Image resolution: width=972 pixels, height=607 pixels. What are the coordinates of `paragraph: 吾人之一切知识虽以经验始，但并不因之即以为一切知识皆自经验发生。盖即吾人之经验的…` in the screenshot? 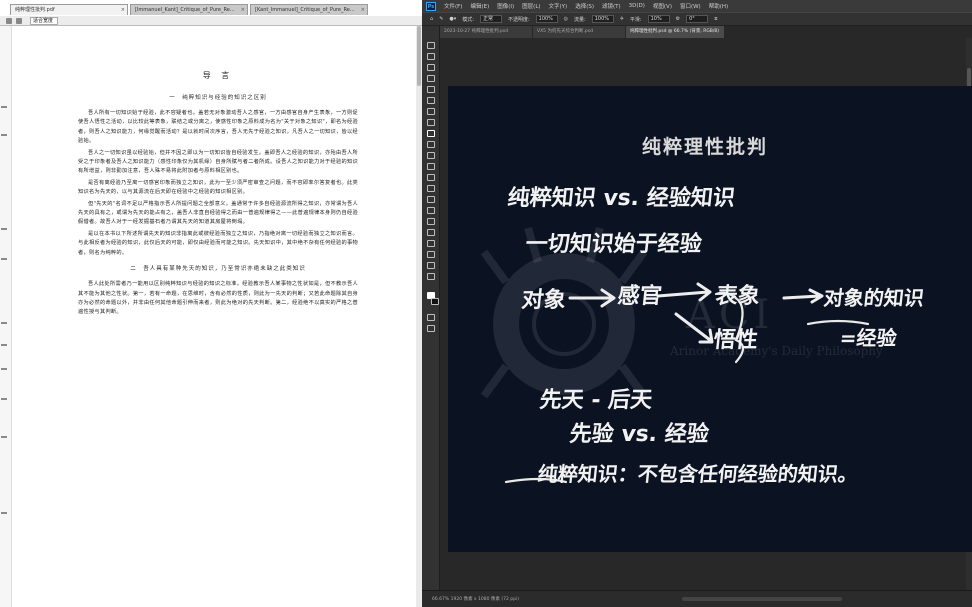 It's located at (218, 162).